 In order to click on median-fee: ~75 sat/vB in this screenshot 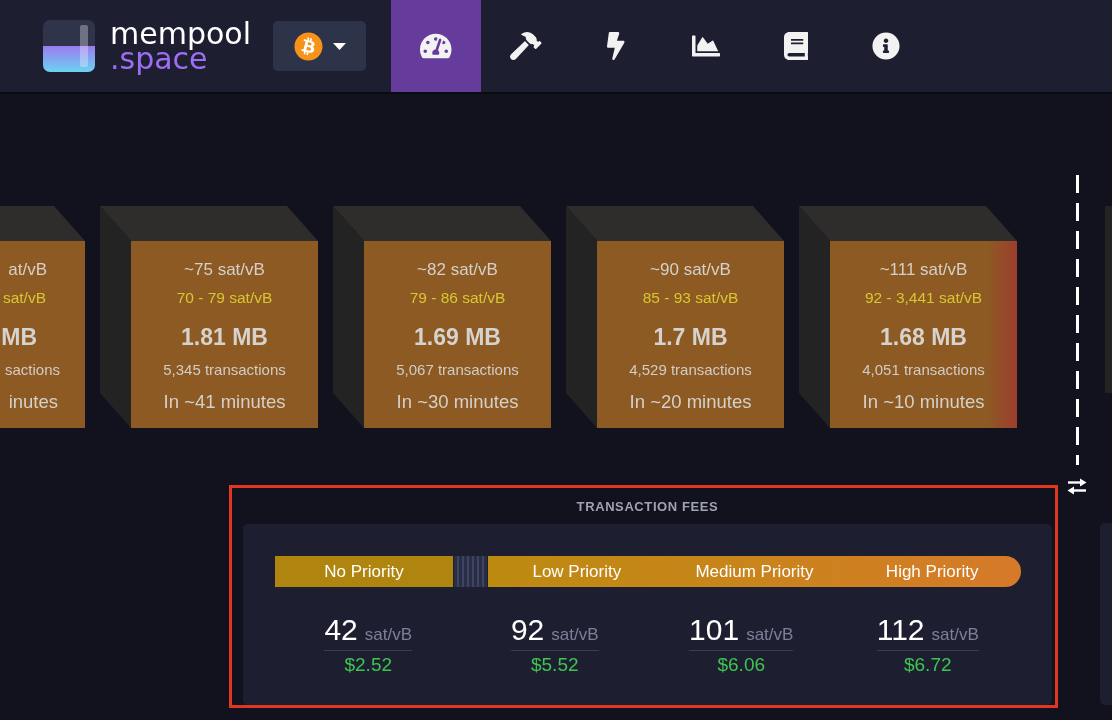, I will do `click(224, 270)`.